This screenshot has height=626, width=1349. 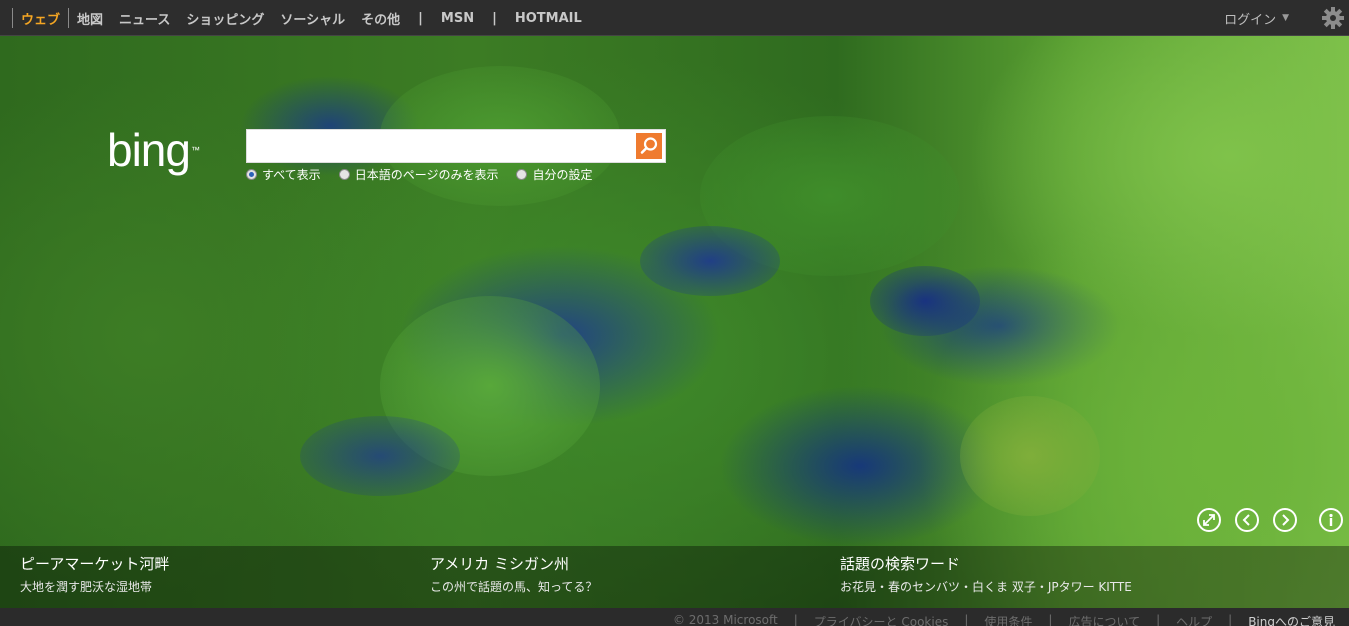 What do you see at coordinates (986, 587) in the screenshot?
I see `hotspot-subtitle: お花見・春のセンバツ・白くま 双子・JPタワー KITTE` at bounding box center [986, 587].